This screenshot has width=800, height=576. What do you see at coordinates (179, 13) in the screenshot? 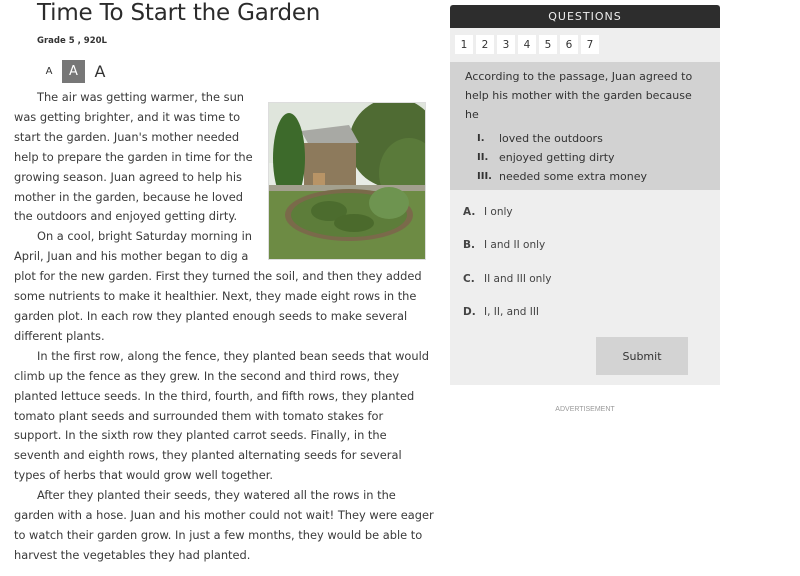
I see `article-title: Time To Start the Garden` at bounding box center [179, 13].